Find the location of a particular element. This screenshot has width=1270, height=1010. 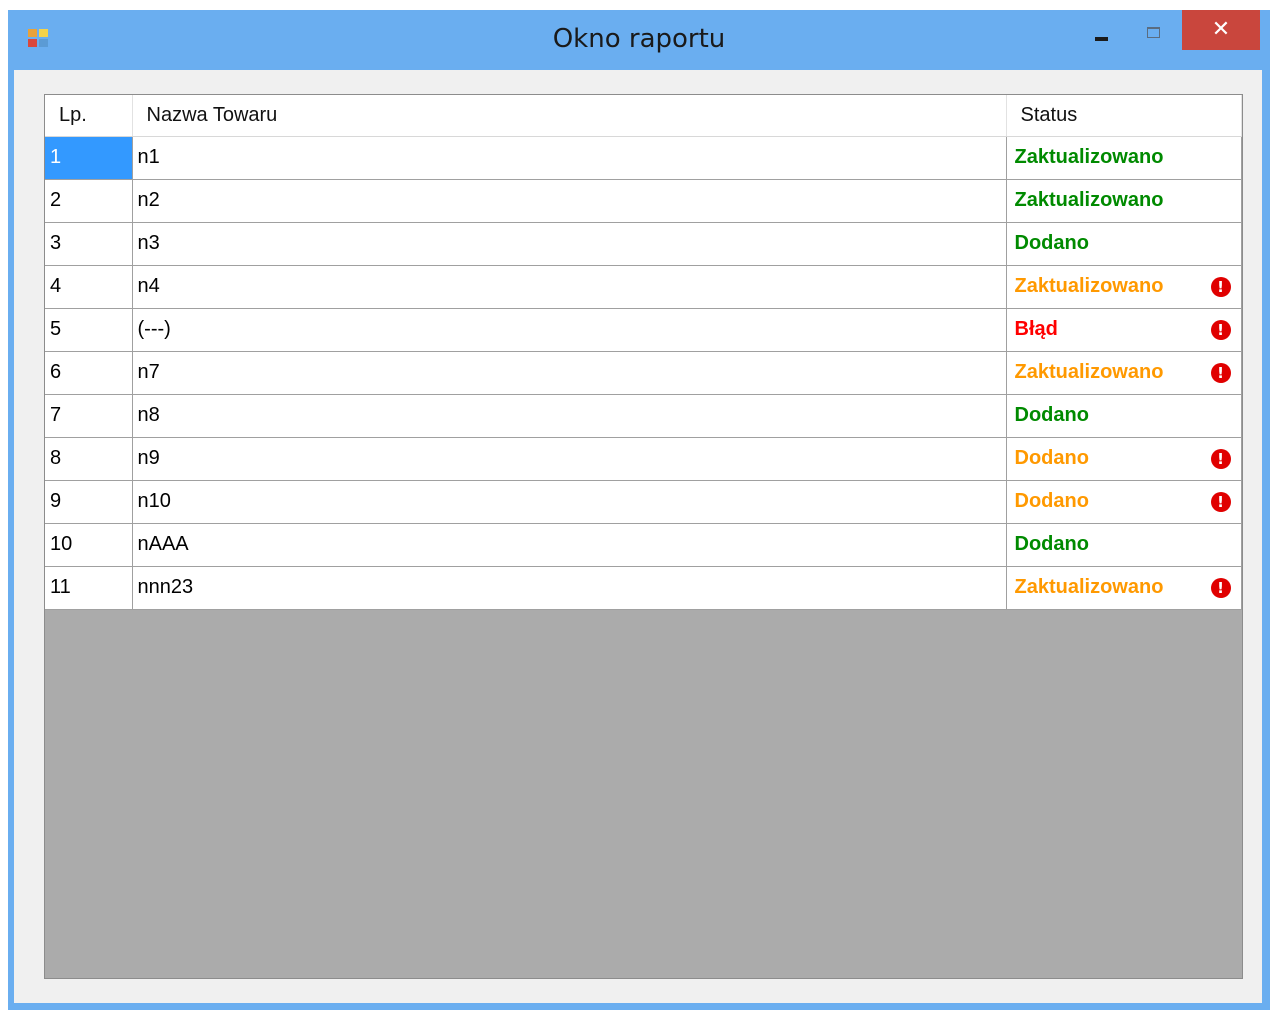

row-number-cell: 4 is located at coordinates (89, 287).